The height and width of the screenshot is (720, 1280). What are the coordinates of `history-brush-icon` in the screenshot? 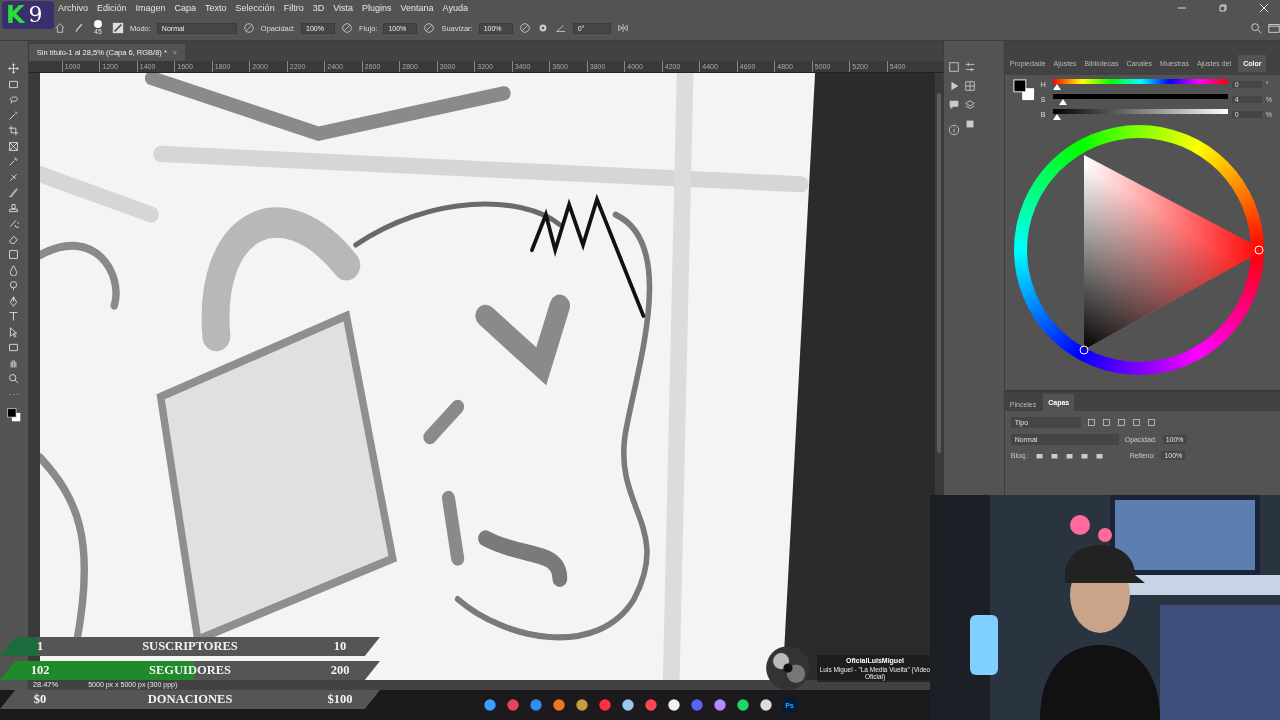 It's located at (14, 223).